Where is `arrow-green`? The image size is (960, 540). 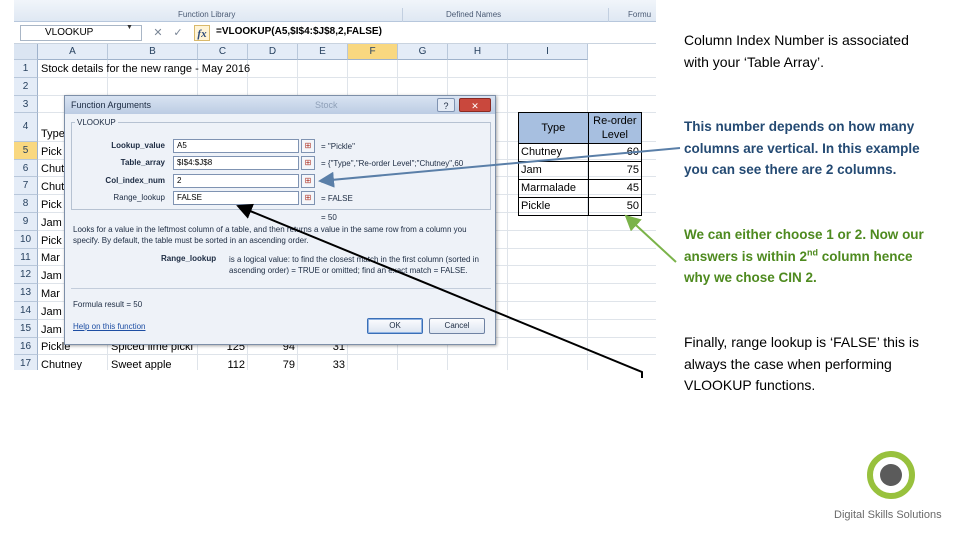 arrow-green is located at coordinates (650, 238).